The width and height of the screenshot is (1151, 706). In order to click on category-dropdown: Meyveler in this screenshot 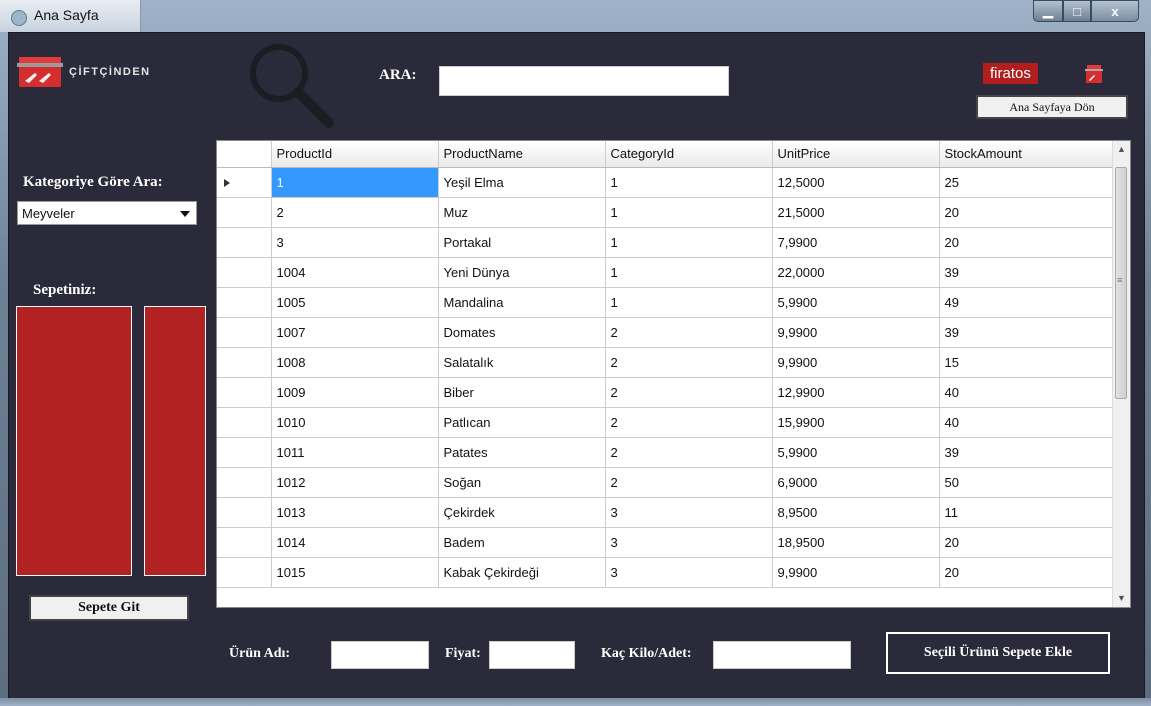, I will do `click(107, 213)`.